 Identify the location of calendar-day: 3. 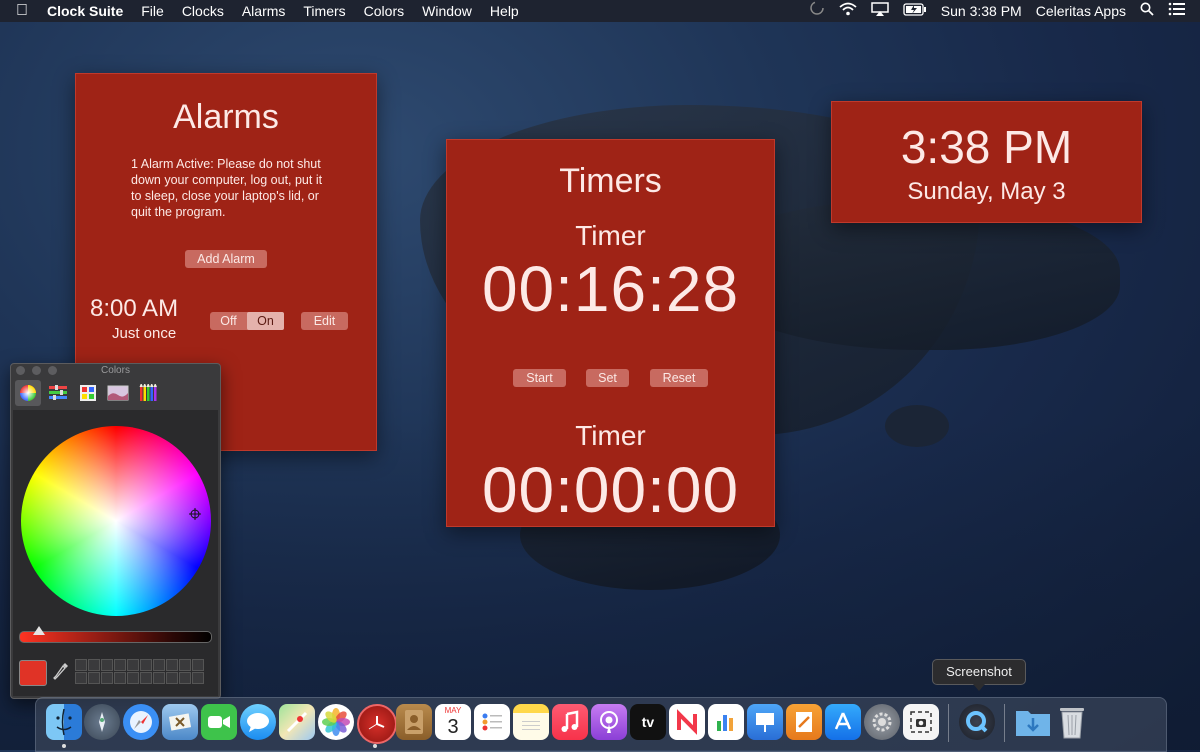
(453, 727).